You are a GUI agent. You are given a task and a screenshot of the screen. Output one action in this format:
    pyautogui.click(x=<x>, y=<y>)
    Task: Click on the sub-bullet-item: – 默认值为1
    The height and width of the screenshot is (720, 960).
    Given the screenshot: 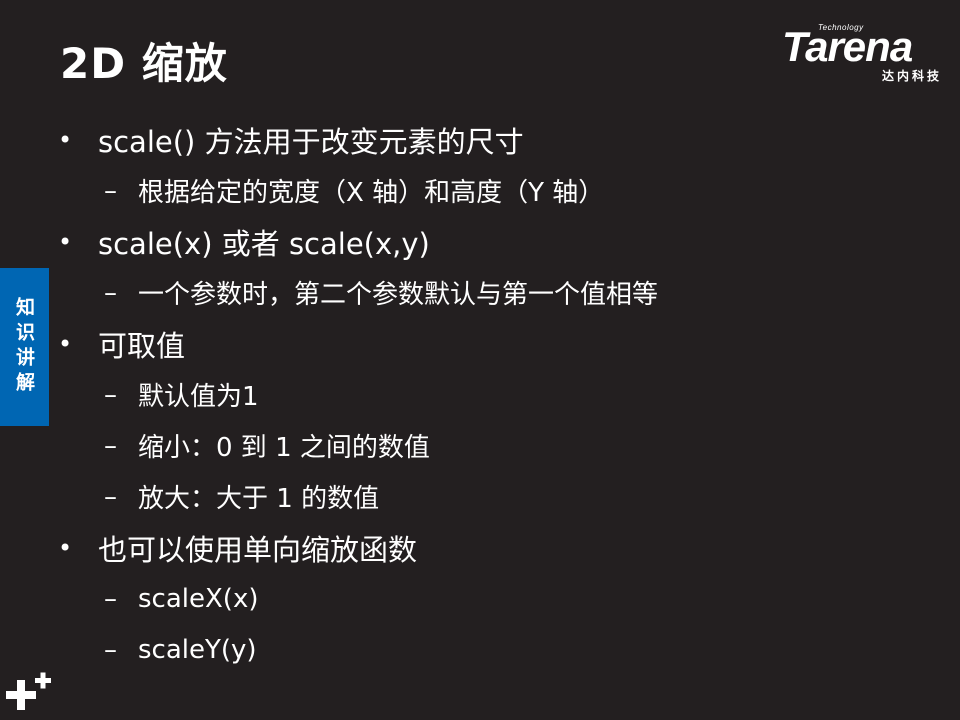 What is the action you would take?
    pyautogui.click(x=496, y=394)
    